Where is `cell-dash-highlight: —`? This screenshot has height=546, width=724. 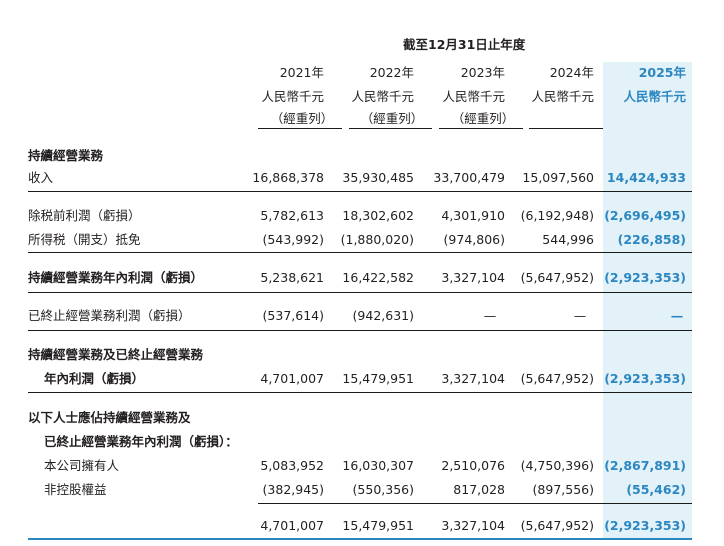 cell-dash-highlight: — is located at coordinates (677, 315).